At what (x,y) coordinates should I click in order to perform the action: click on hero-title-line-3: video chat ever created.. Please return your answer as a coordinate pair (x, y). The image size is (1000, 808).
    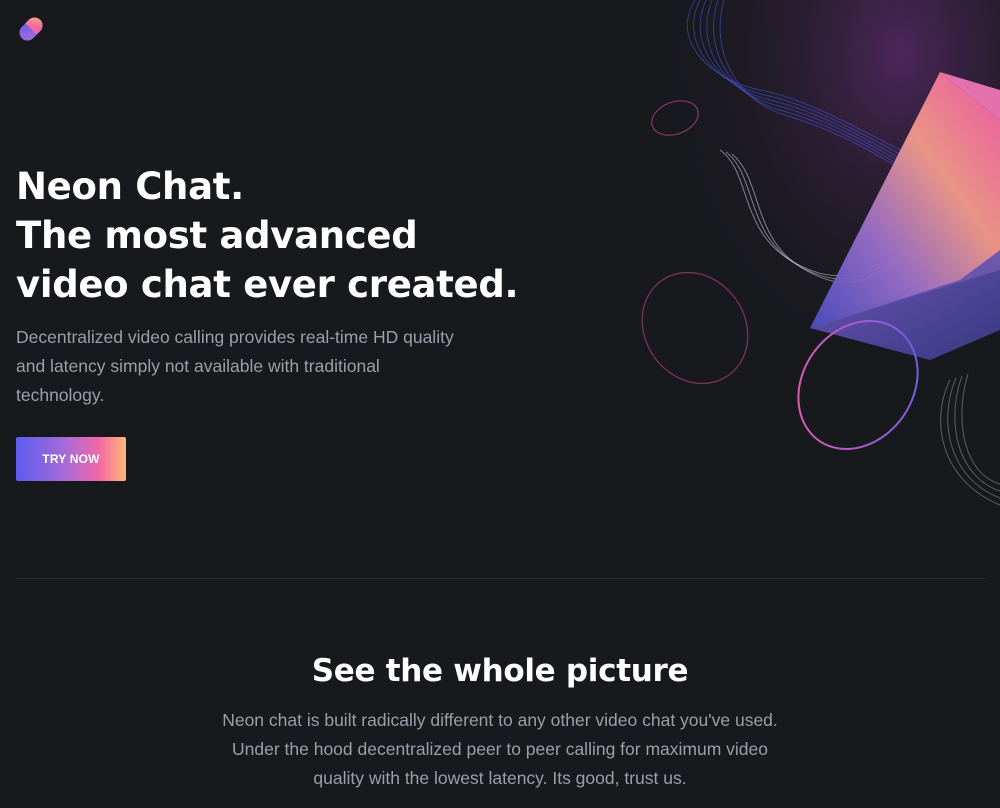
    Looking at the image, I should click on (267, 284).